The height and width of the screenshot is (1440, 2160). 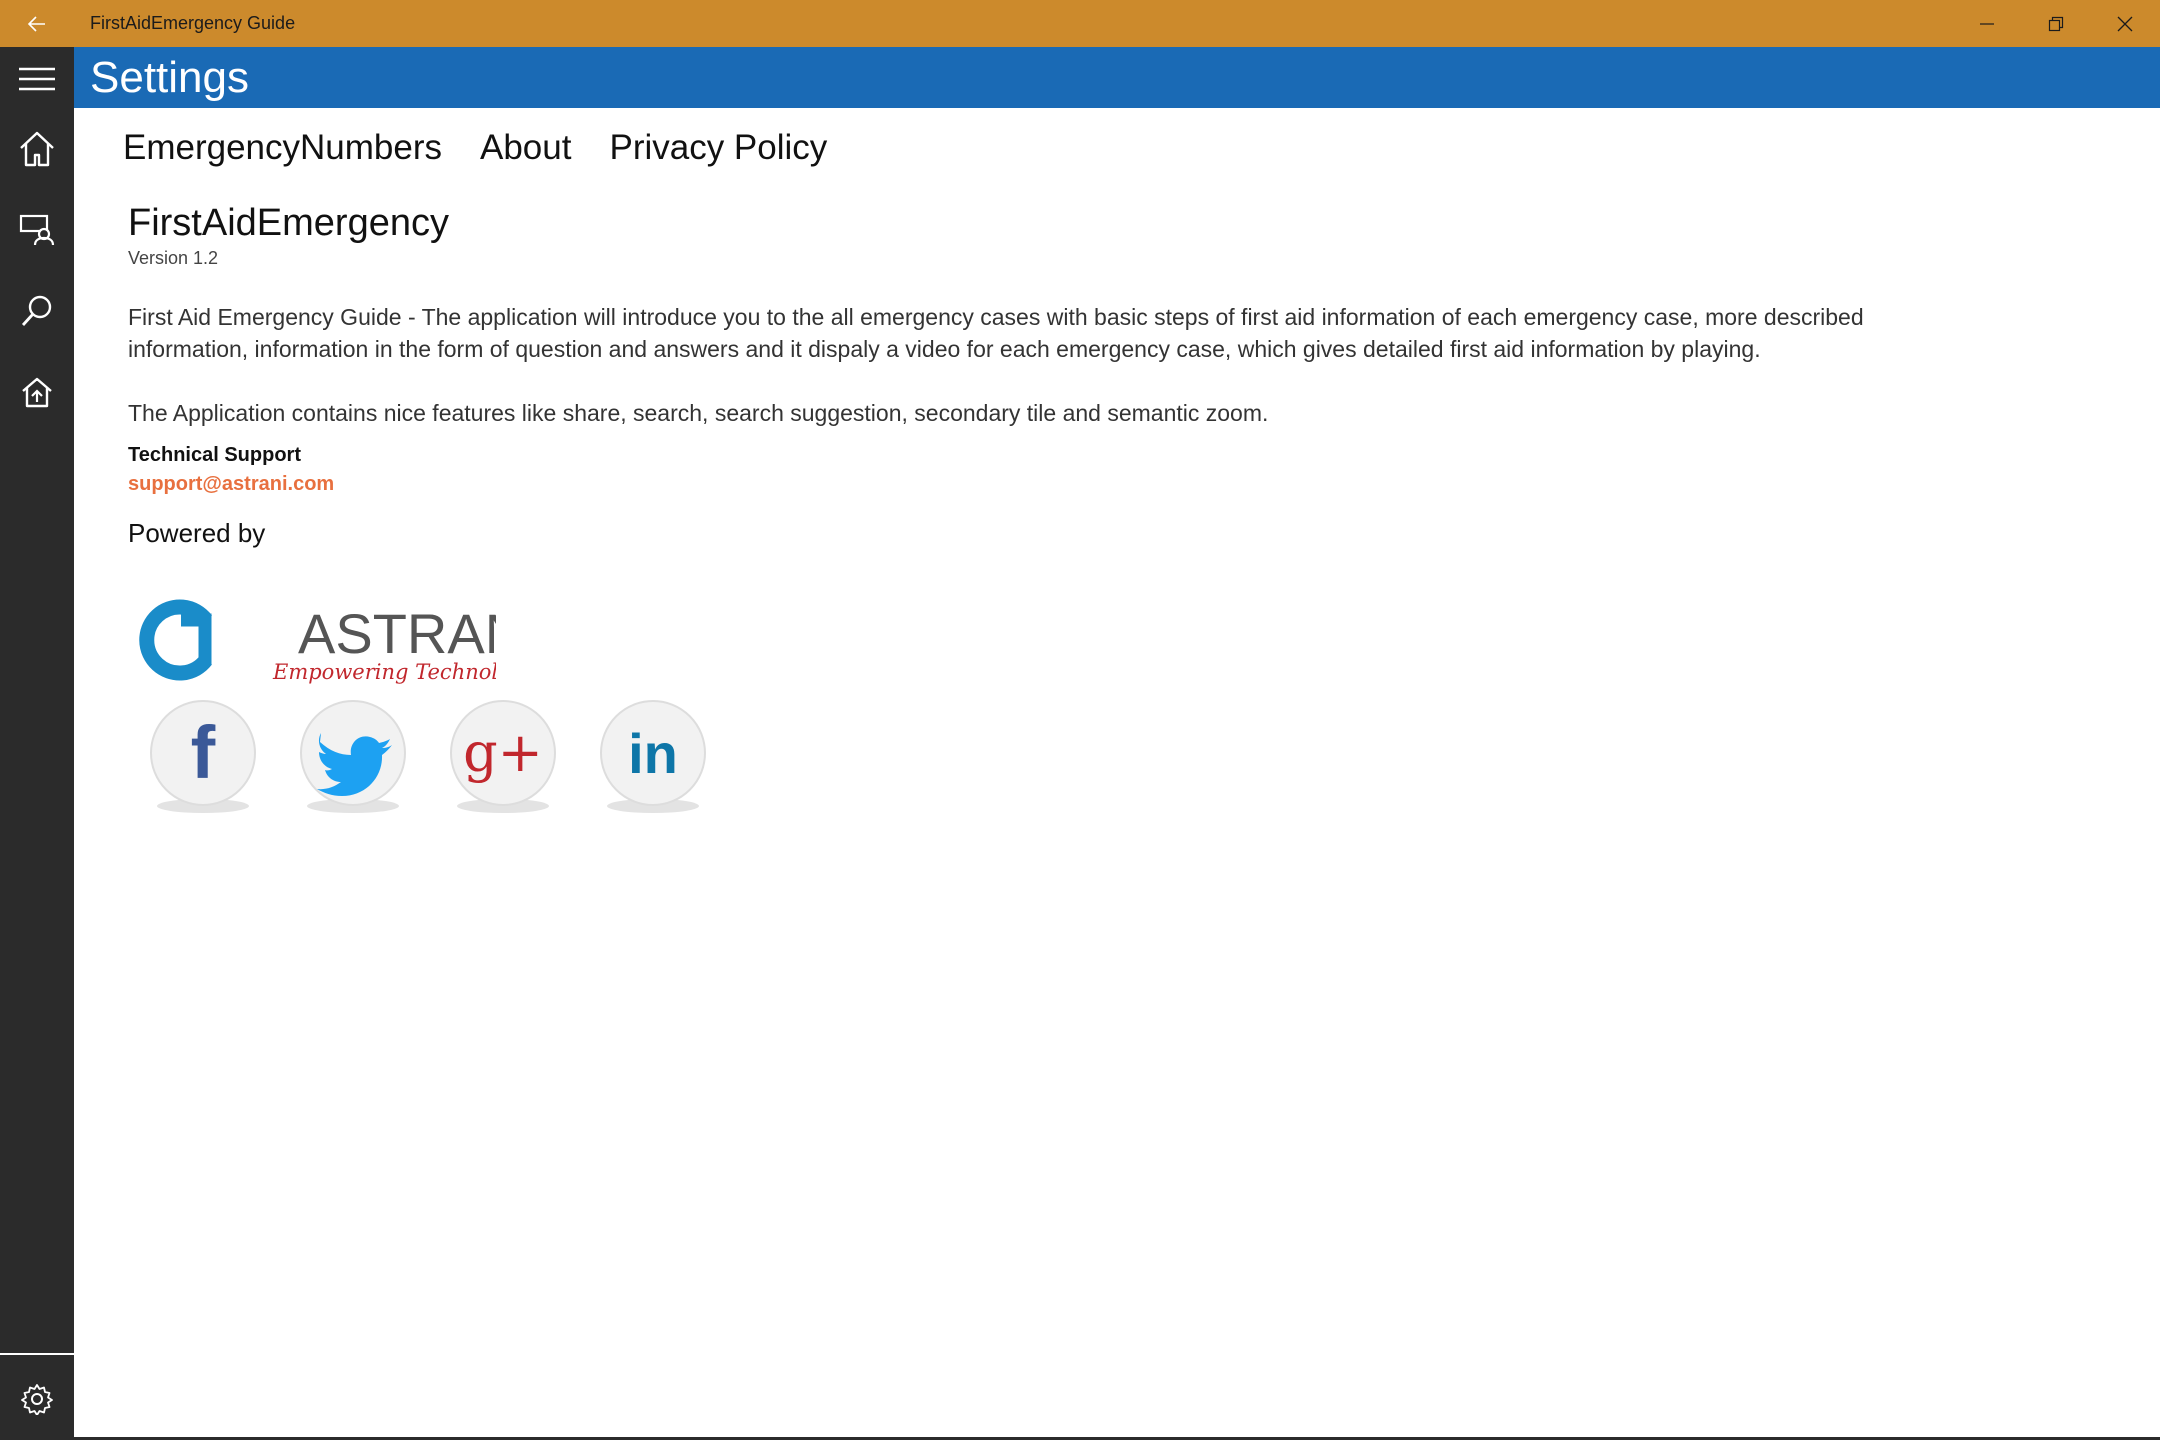 What do you see at coordinates (397, 633) in the screenshot?
I see `logo-name: ASTRANI` at bounding box center [397, 633].